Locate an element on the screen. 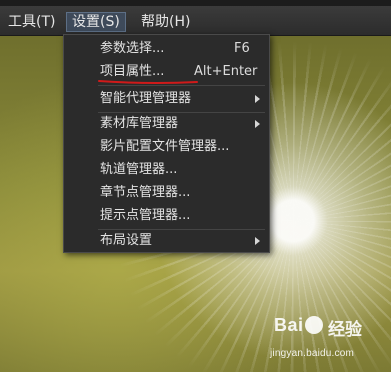  menu-item-label: 布局设置 is located at coordinates (126, 240).